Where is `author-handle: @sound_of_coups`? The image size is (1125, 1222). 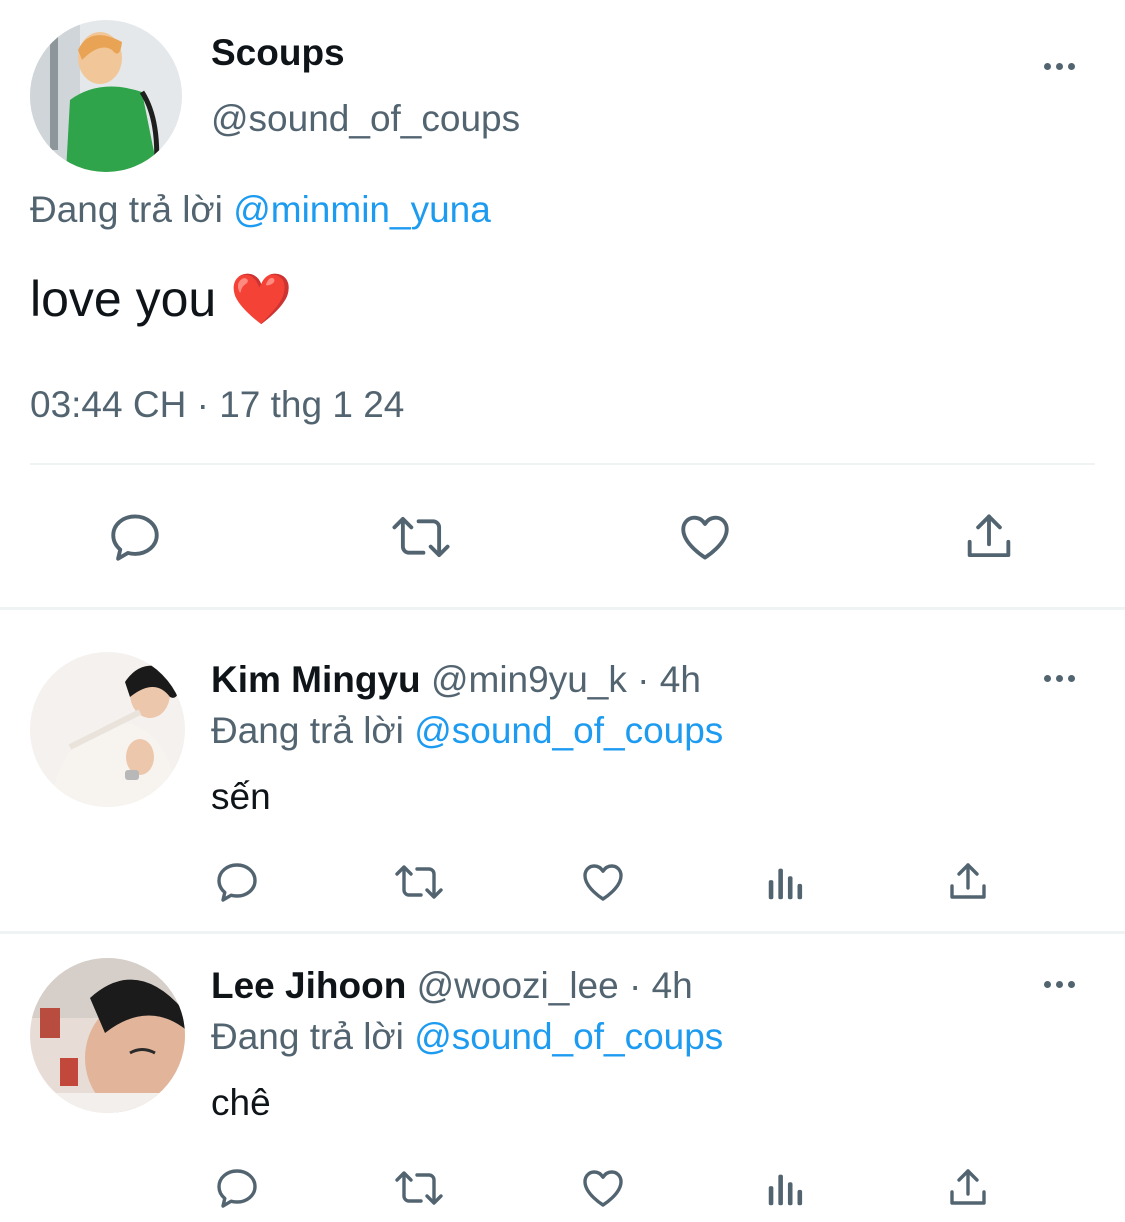
author-handle: @sound_of_coups is located at coordinates (365, 119).